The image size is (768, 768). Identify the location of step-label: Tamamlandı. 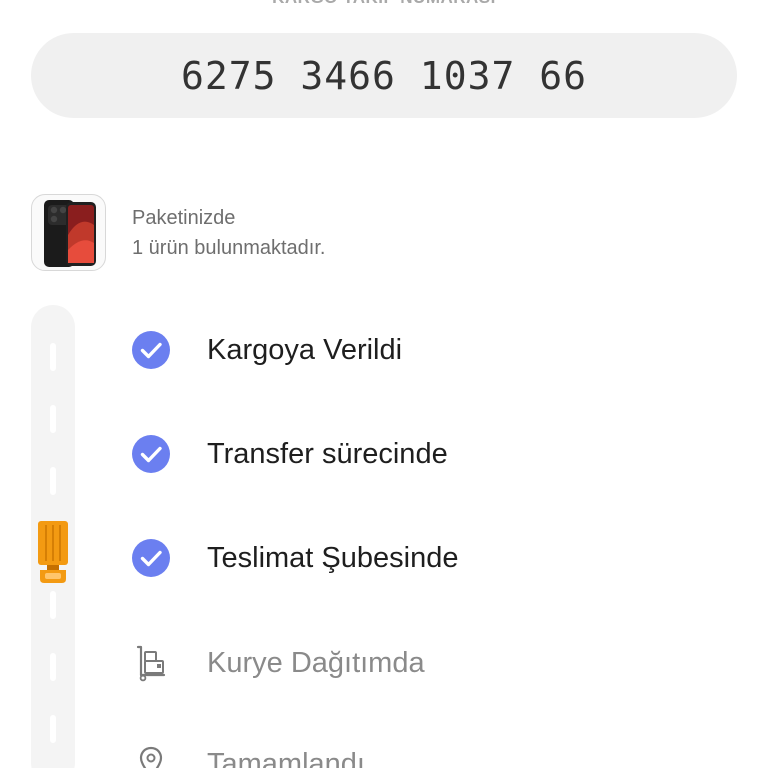
(286, 757).